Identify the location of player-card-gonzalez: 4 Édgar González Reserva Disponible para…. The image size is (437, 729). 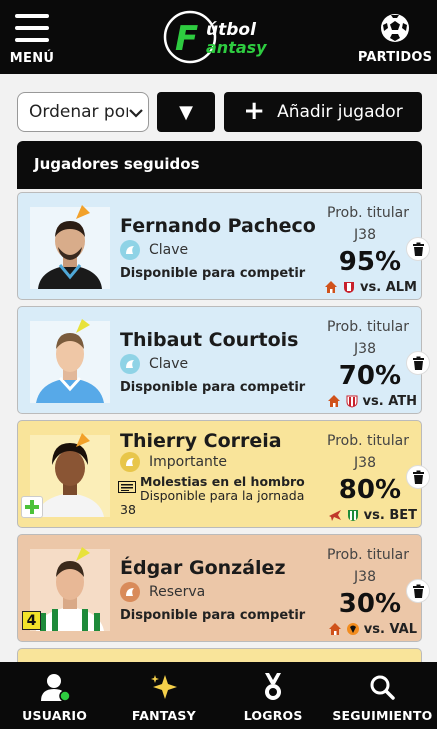
(223, 588).